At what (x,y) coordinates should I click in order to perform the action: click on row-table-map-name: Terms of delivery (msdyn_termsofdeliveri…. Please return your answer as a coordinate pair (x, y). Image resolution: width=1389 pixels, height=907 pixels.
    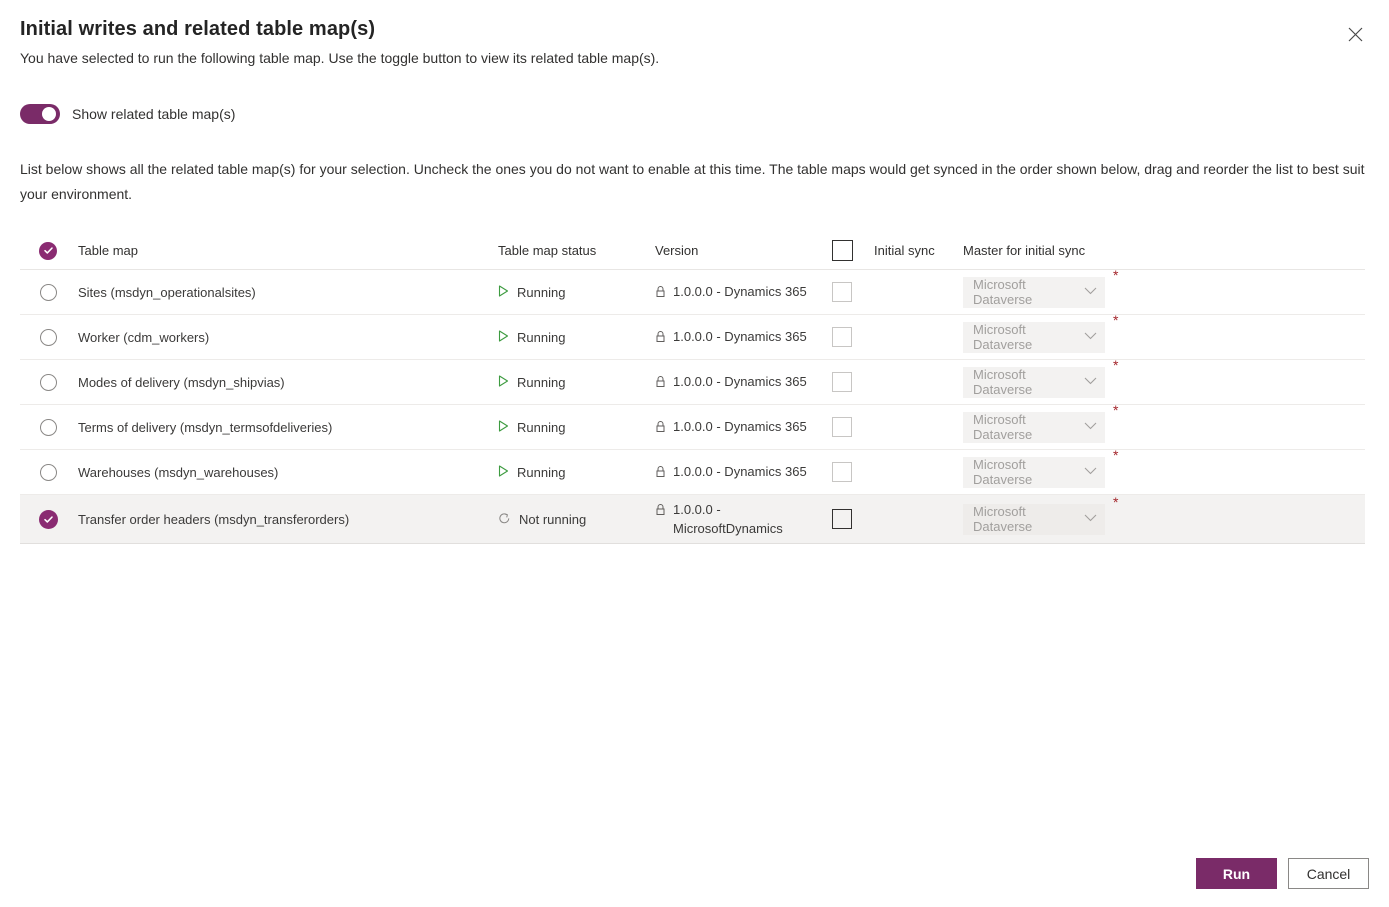
    Looking at the image, I should click on (205, 427).